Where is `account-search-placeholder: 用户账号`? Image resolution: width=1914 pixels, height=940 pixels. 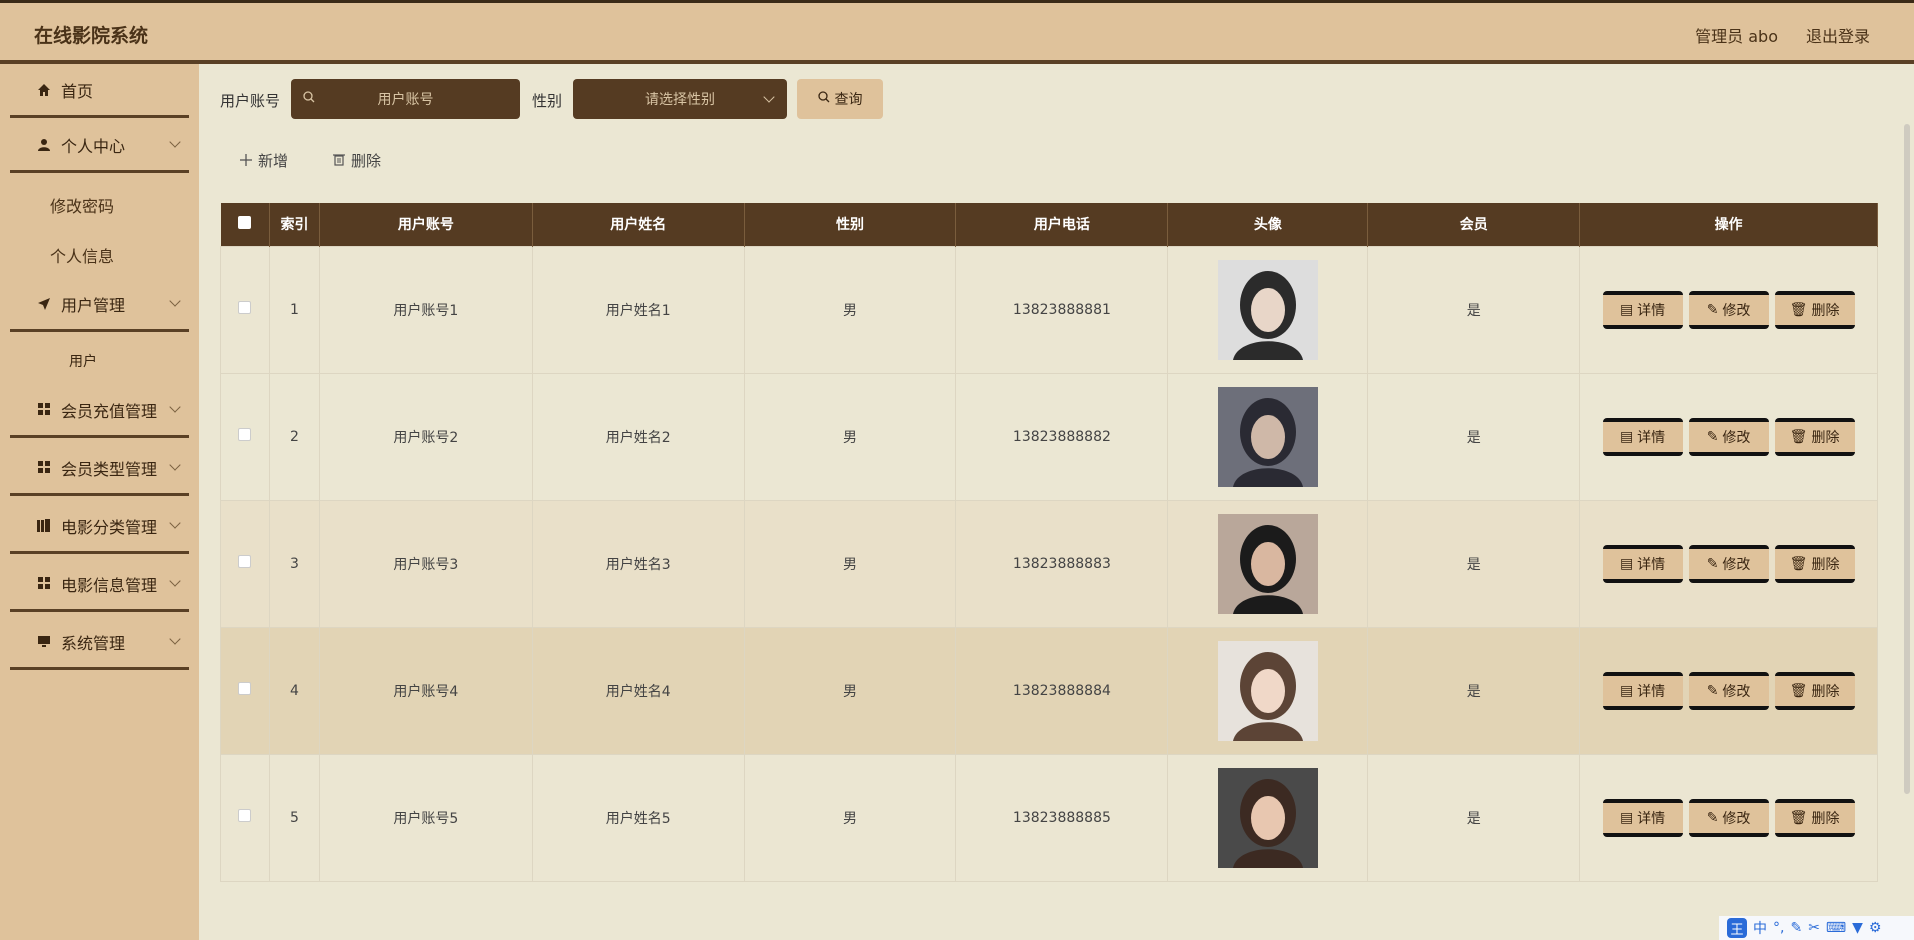
account-search-placeholder: 用户账号 is located at coordinates (405, 100).